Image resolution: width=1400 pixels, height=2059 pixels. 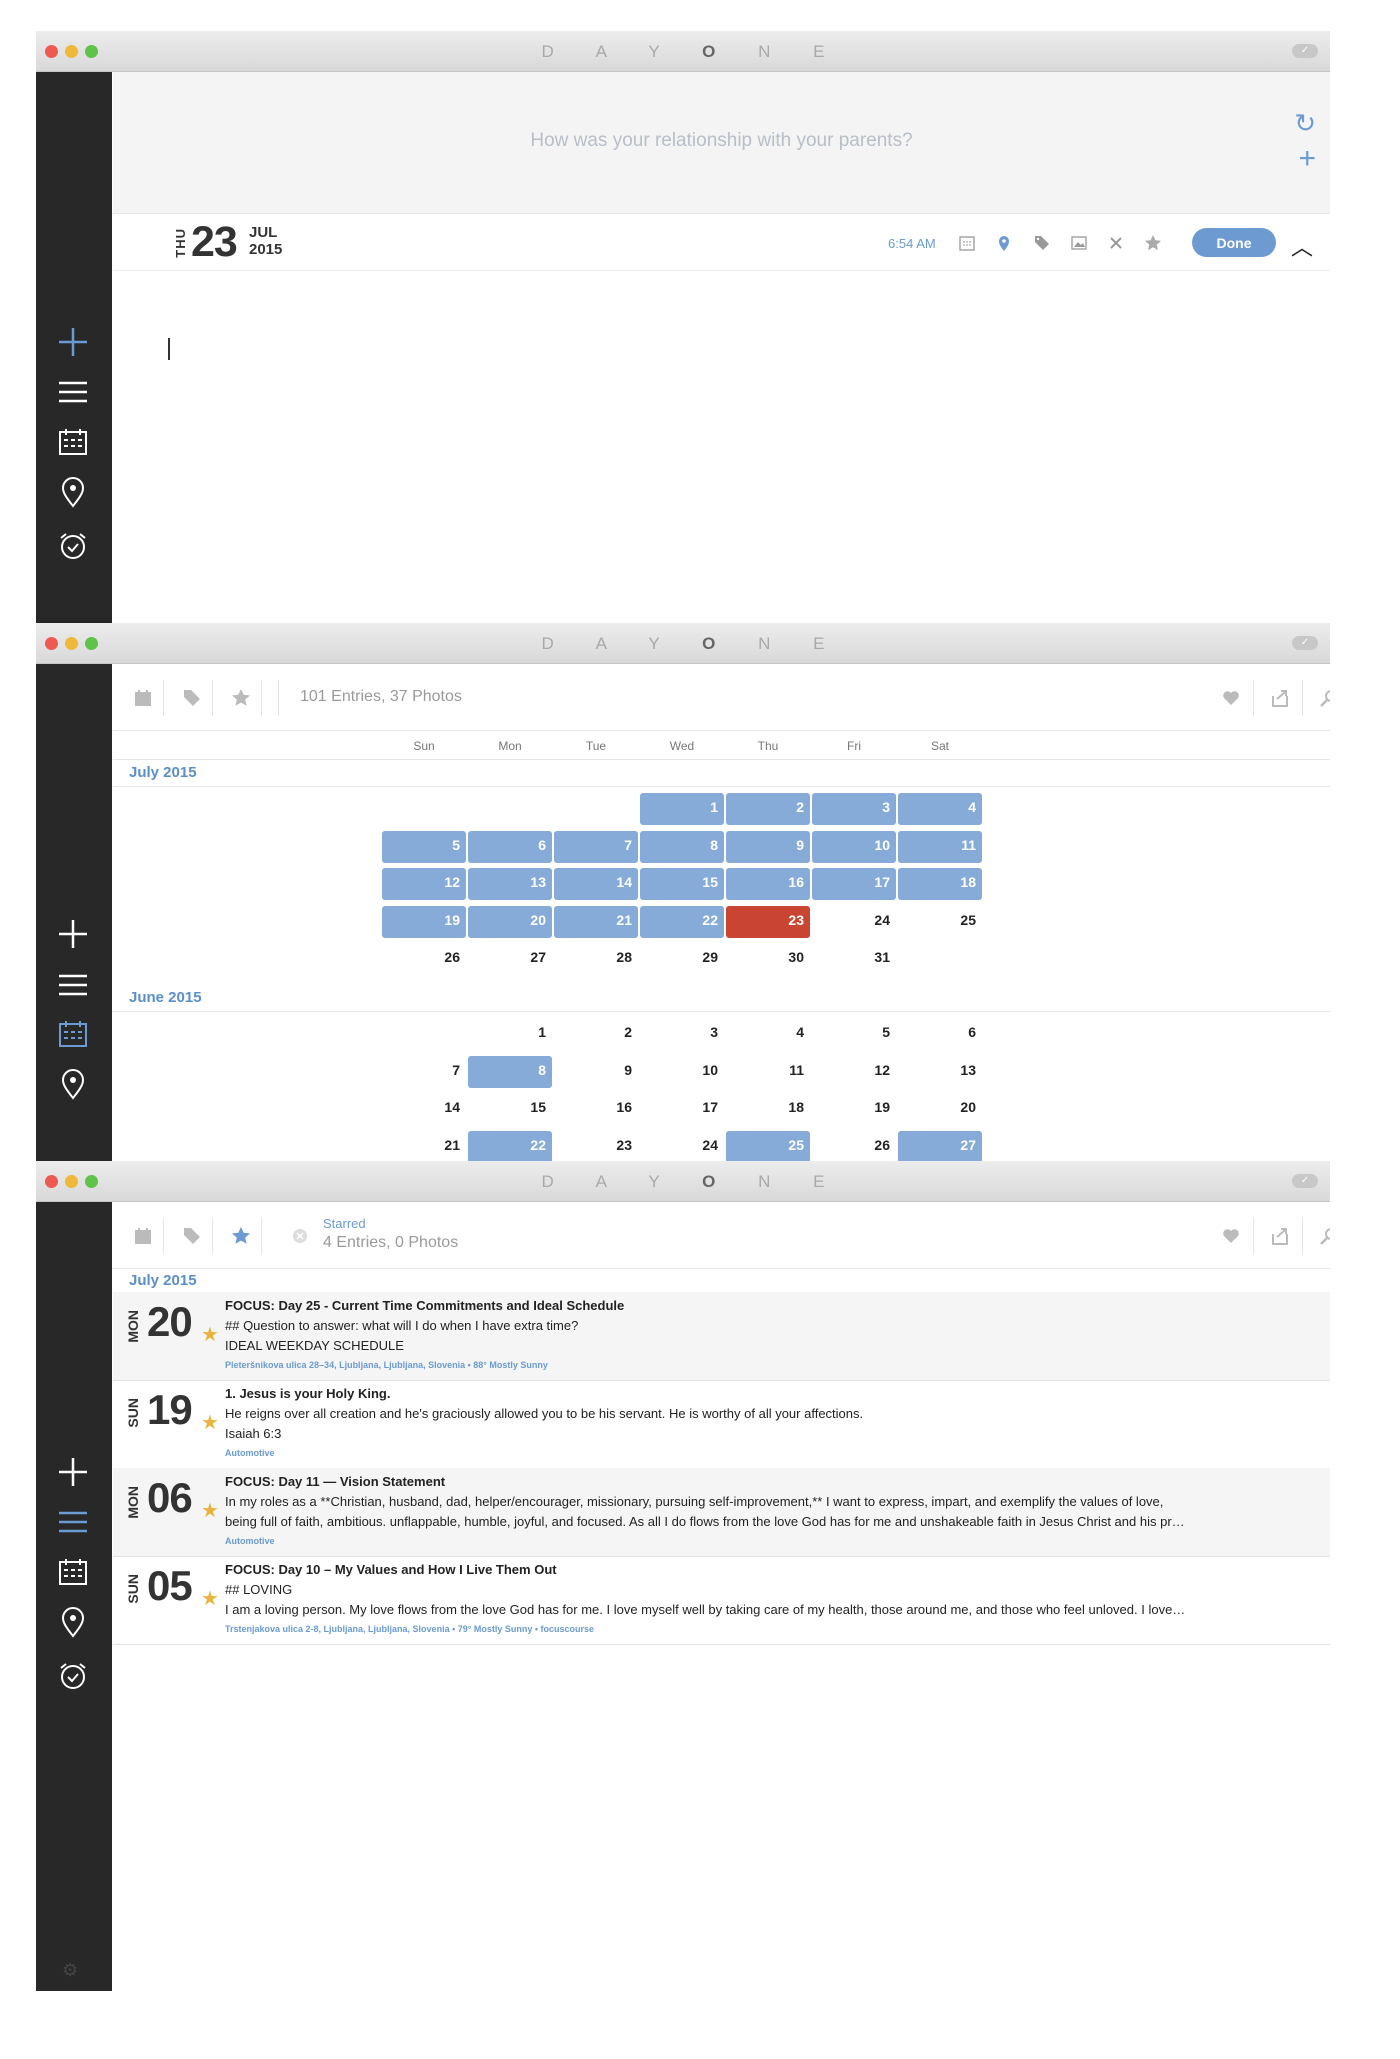 I want to click on calendar-filter-icon, so click(x=143, y=1236).